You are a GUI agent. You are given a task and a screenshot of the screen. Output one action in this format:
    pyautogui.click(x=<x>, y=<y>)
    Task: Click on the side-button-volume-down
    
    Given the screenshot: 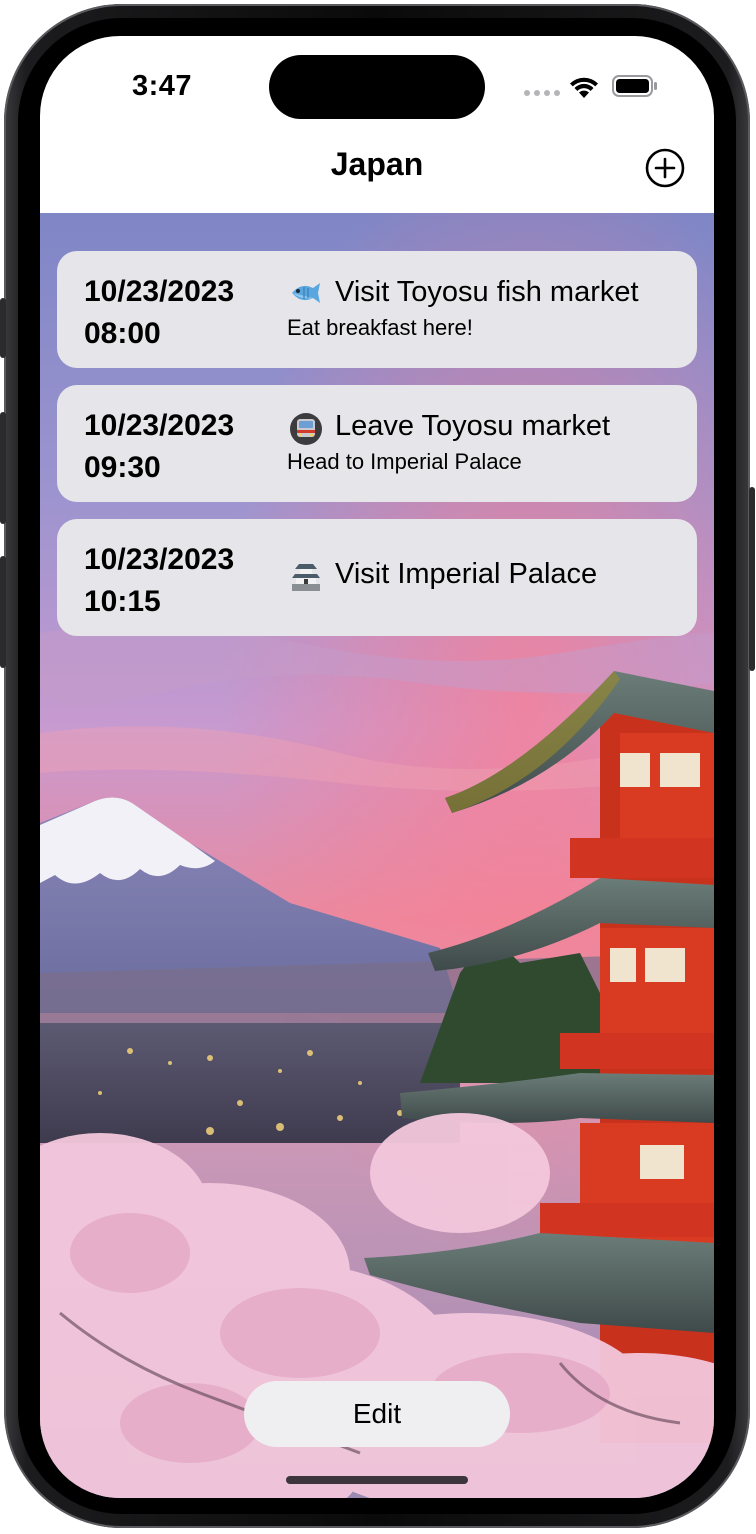 What is the action you would take?
    pyautogui.click(x=3, y=612)
    